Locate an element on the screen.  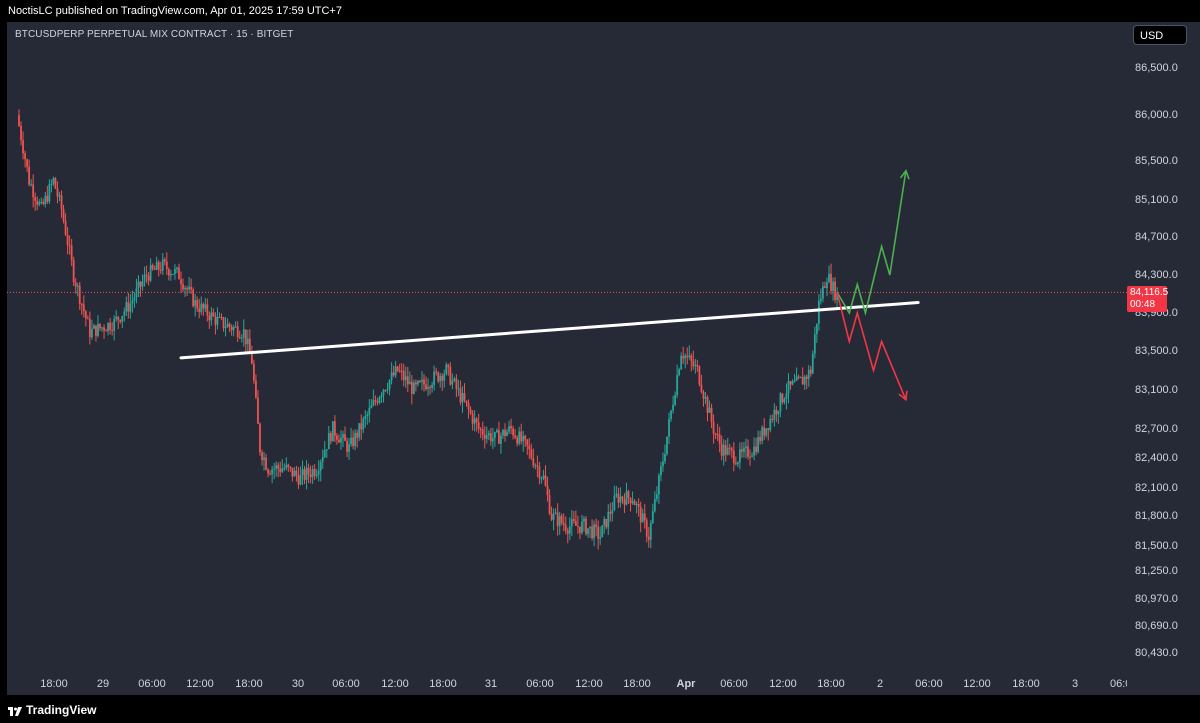
price-axis-label: 80,430.0 is located at coordinates (1156, 653).